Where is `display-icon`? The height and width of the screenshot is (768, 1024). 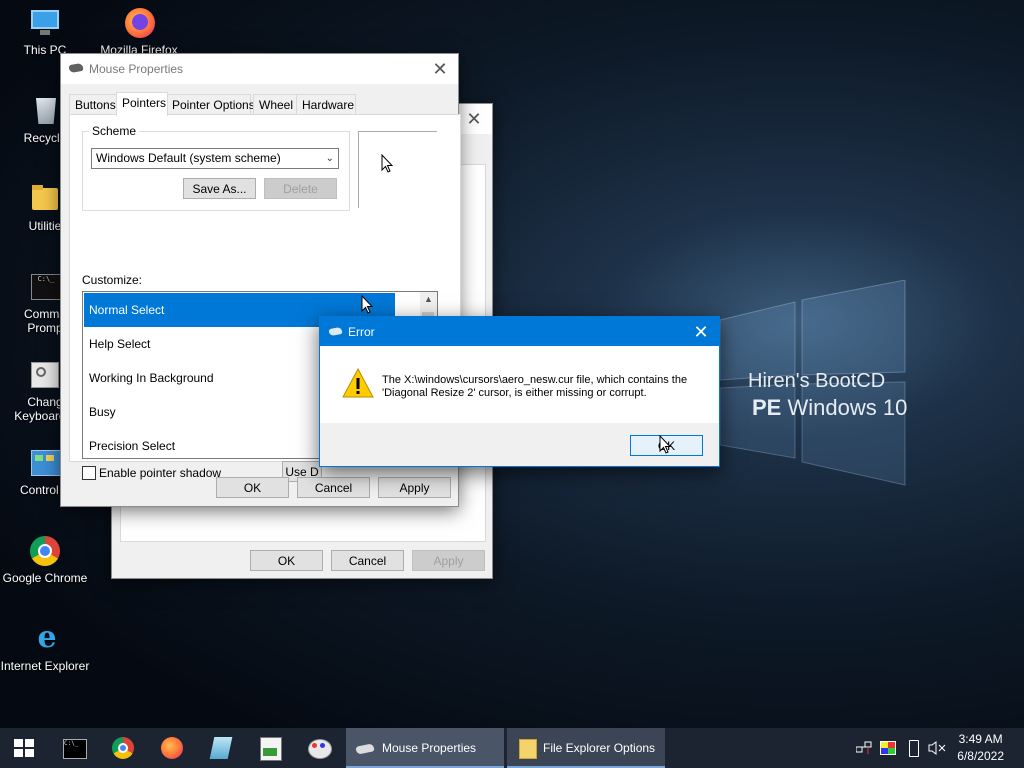 display-icon is located at coordinates (889, 748).